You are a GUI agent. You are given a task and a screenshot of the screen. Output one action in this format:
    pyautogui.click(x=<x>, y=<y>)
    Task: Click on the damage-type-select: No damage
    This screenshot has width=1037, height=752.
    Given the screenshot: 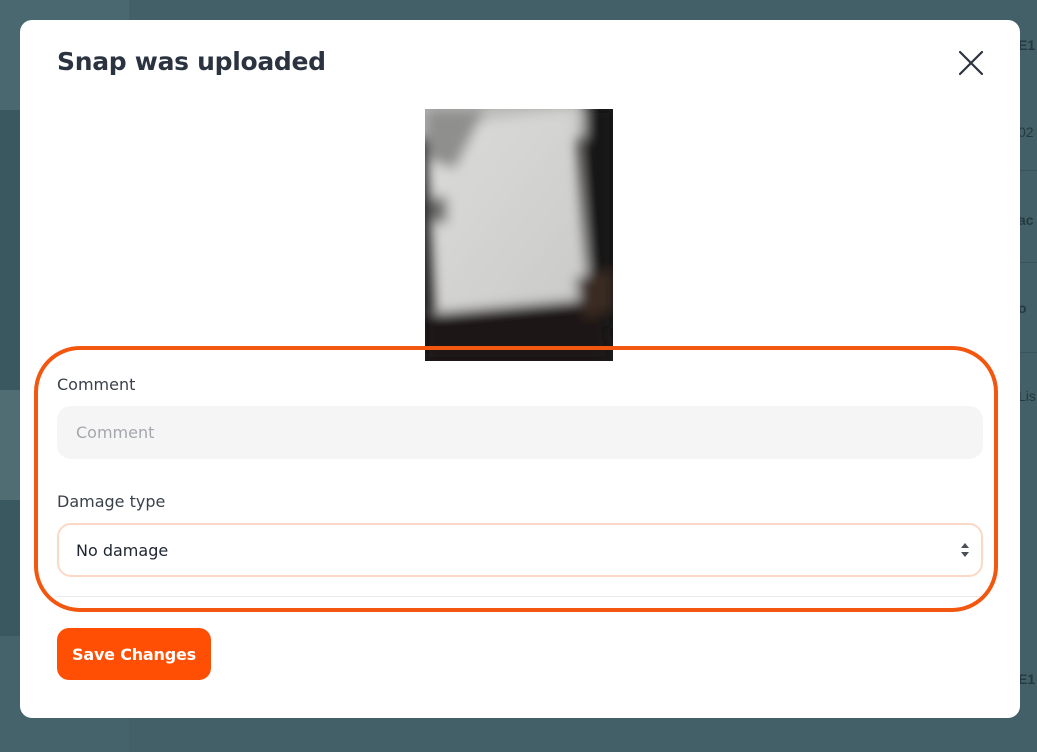 What is the action you would take?
    pyautogui.click(x=520, y=550)
    